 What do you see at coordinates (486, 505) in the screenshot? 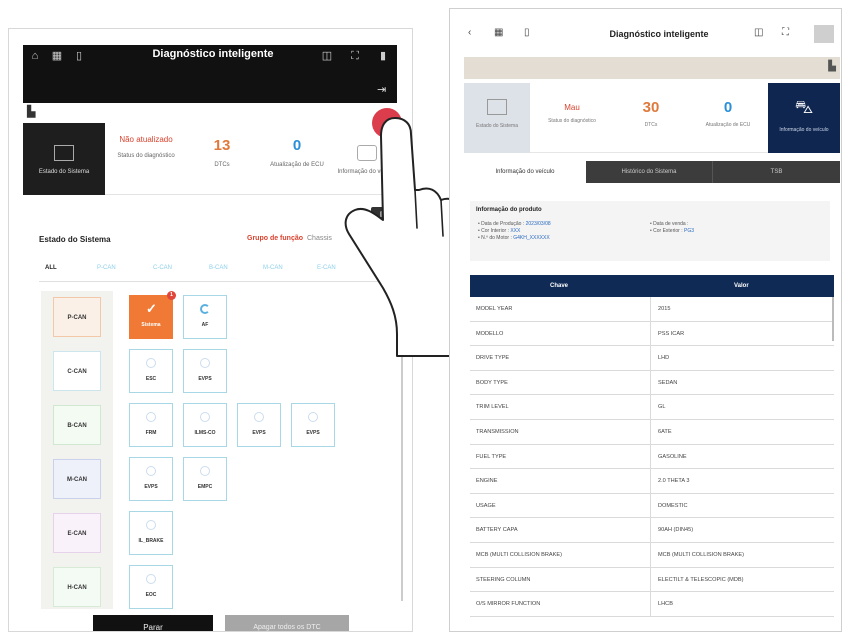
I see `row-key: USAGE` at bounding box center [486, 505].